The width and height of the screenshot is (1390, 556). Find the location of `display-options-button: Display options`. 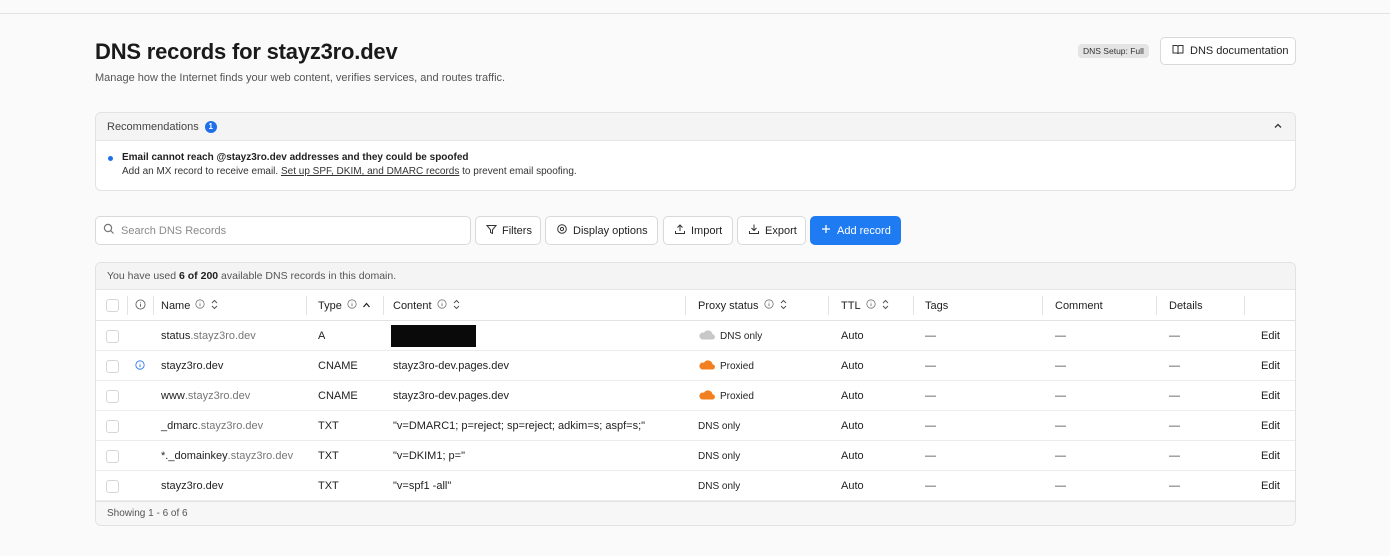

display-options-button: Display options is located at coordinates (601, 230).